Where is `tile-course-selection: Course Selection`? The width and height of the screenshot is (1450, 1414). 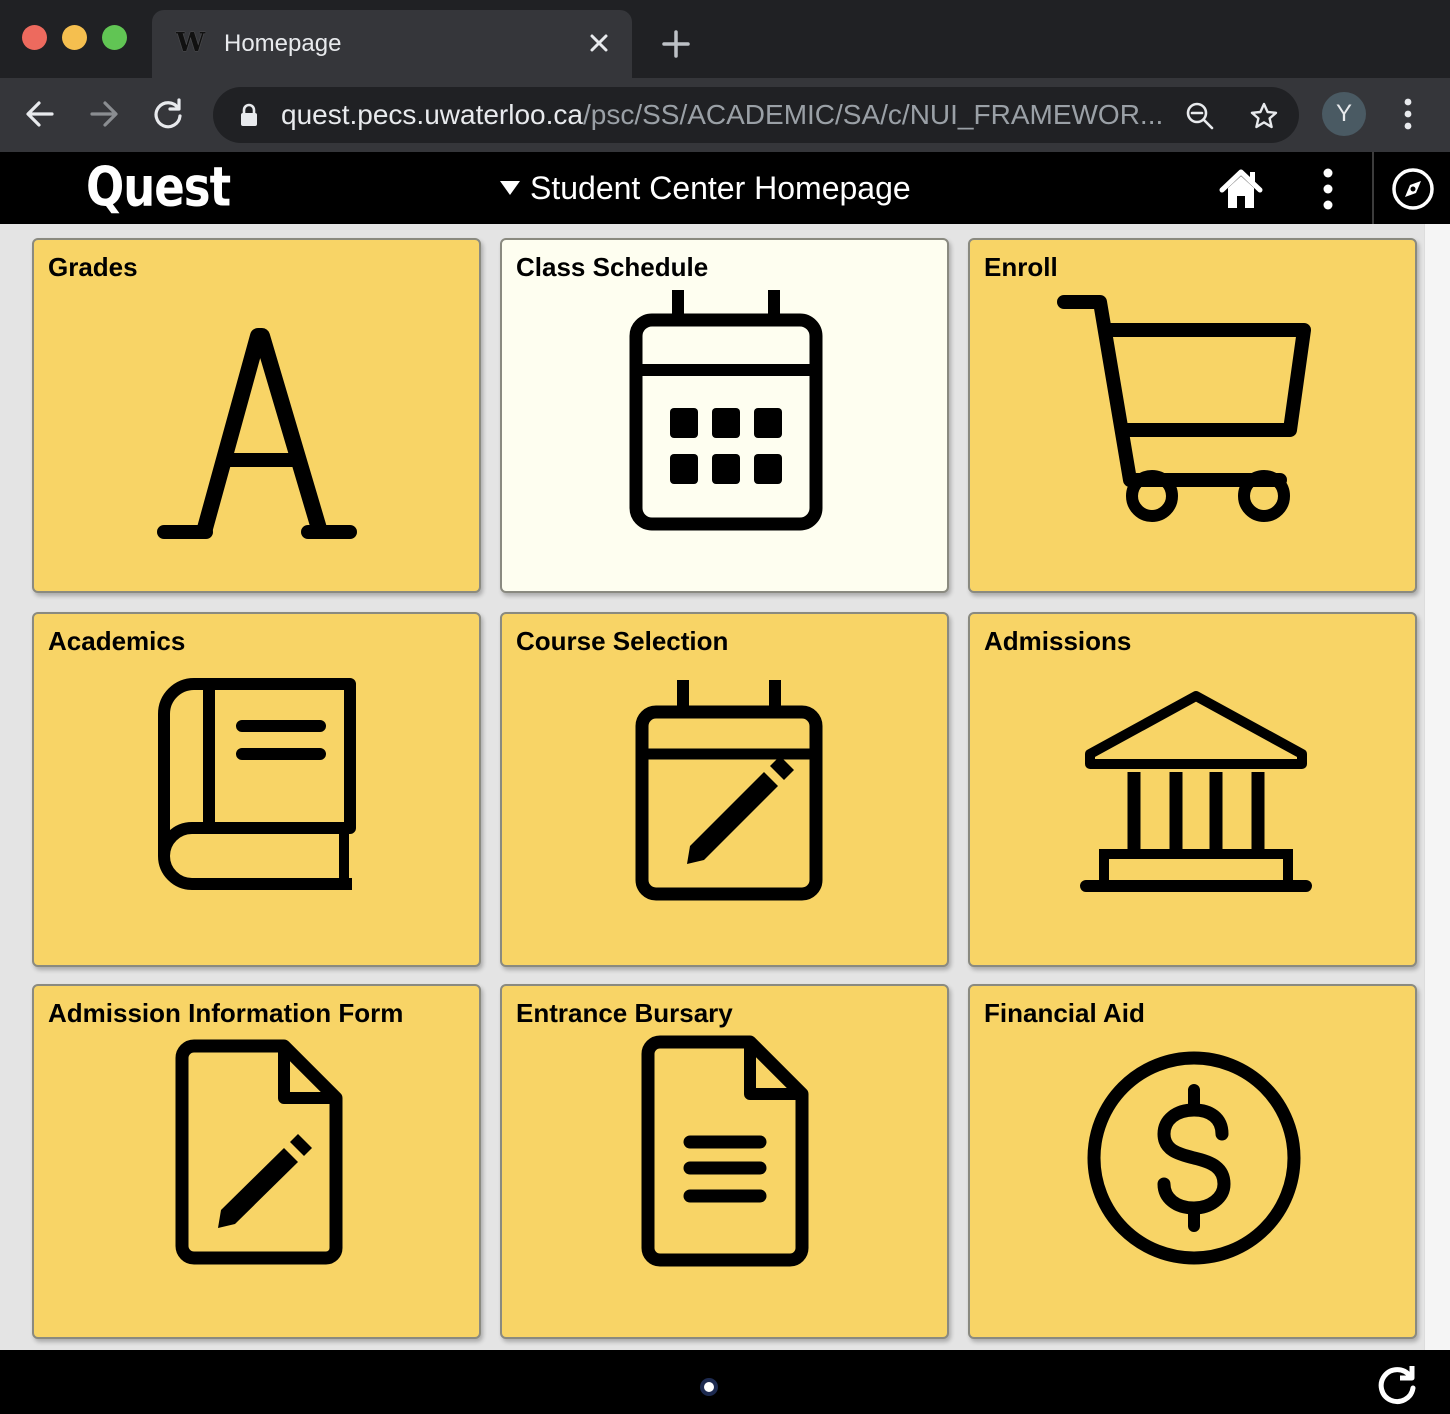
tile-course-selection: Course Selection is located at coordinates (724, 789).